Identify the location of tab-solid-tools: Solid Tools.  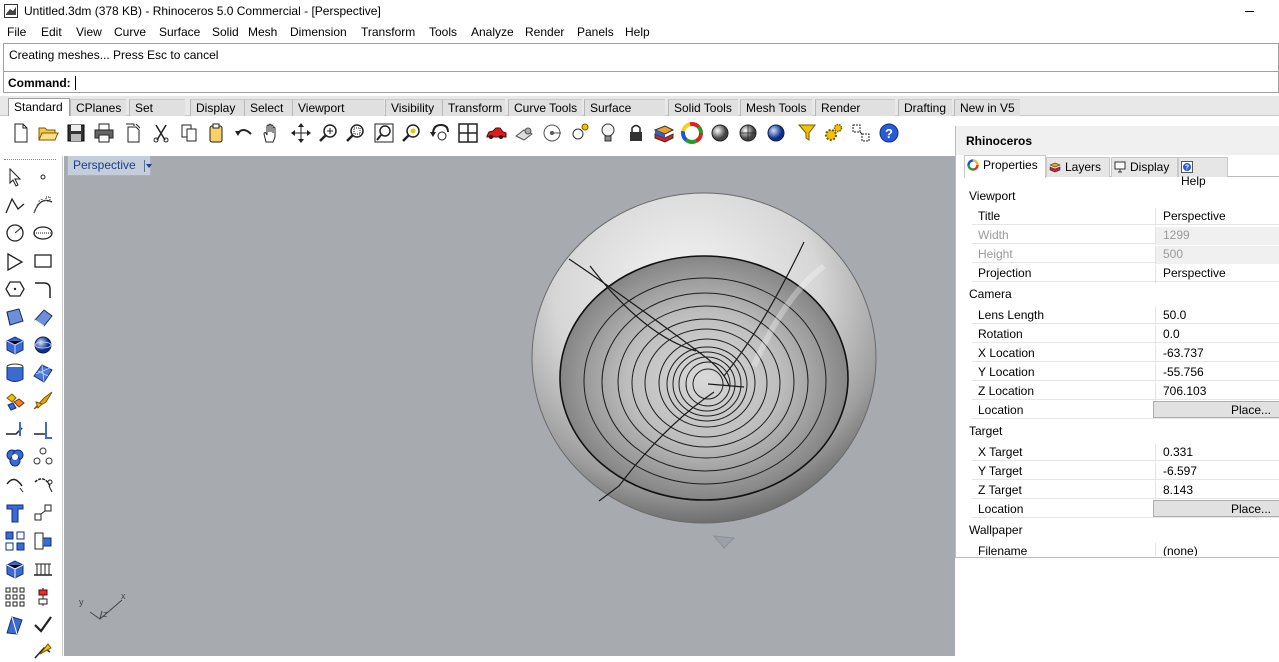
(703, 107).